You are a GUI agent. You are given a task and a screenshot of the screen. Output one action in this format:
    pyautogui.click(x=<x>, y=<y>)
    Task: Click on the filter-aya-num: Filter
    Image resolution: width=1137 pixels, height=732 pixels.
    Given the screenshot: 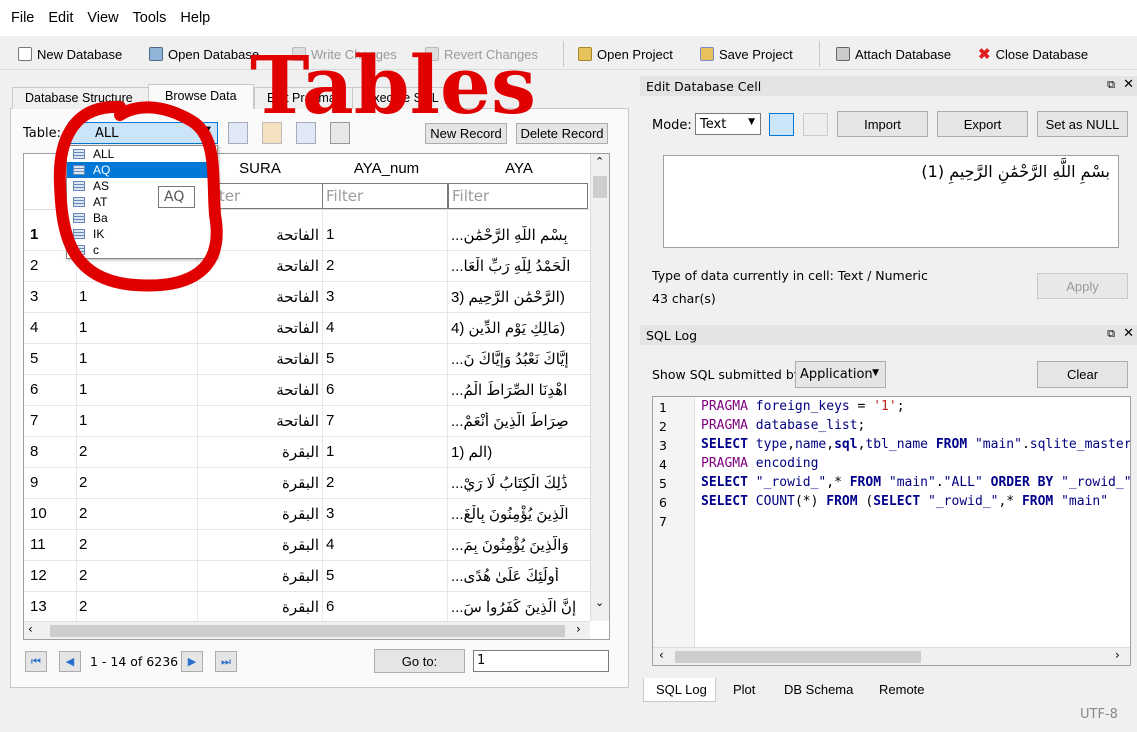 What is the action you would take?
    pyautogui.click(x=385, y=196)
    